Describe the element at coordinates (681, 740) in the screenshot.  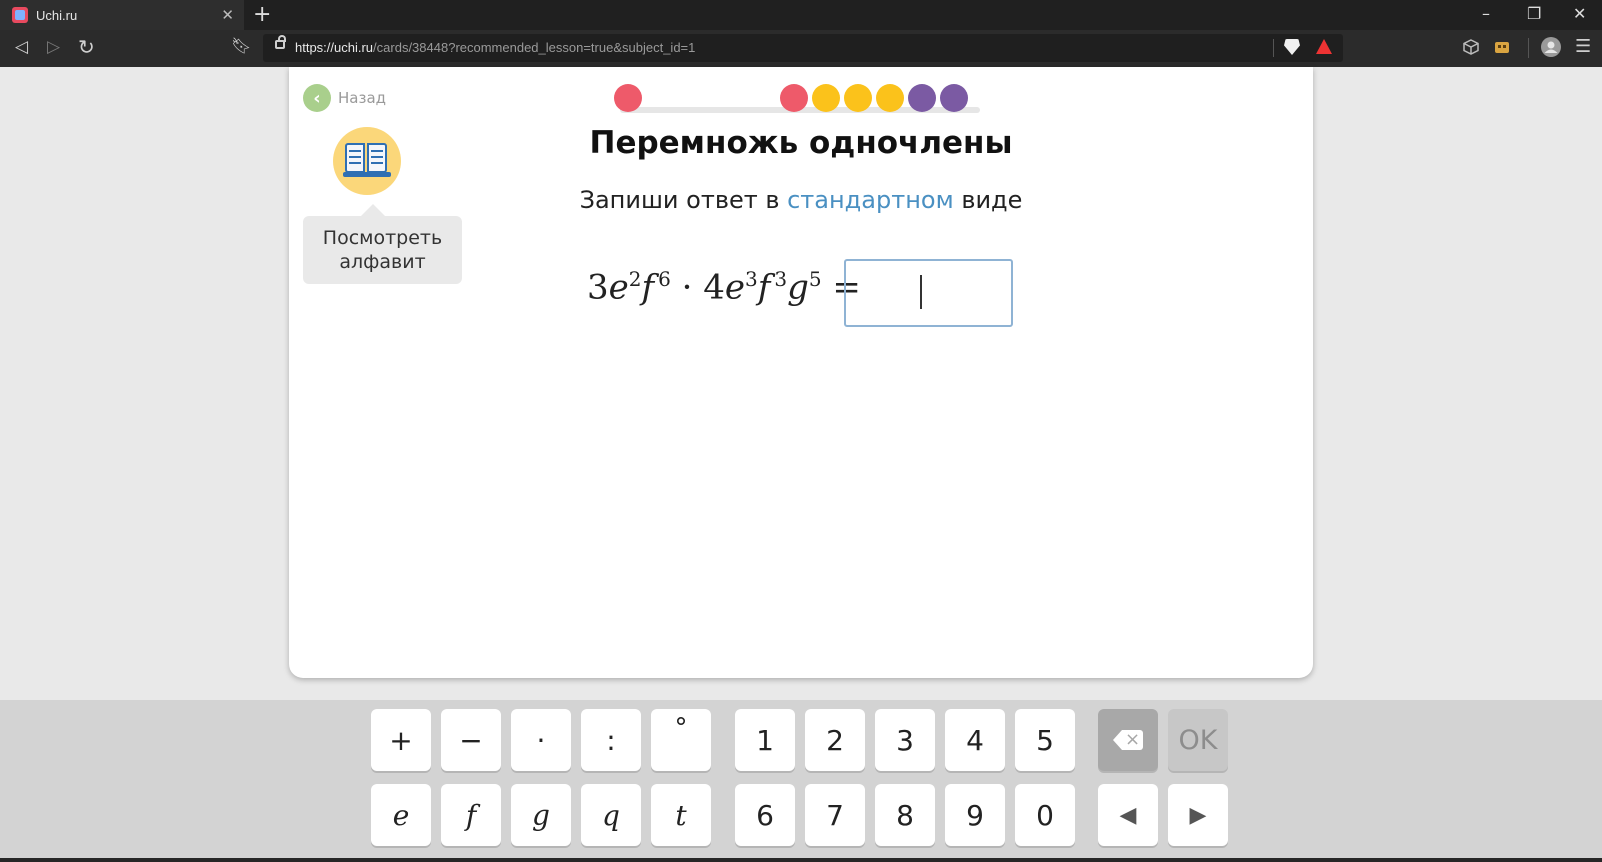
I see `key-degree: °` at that location.